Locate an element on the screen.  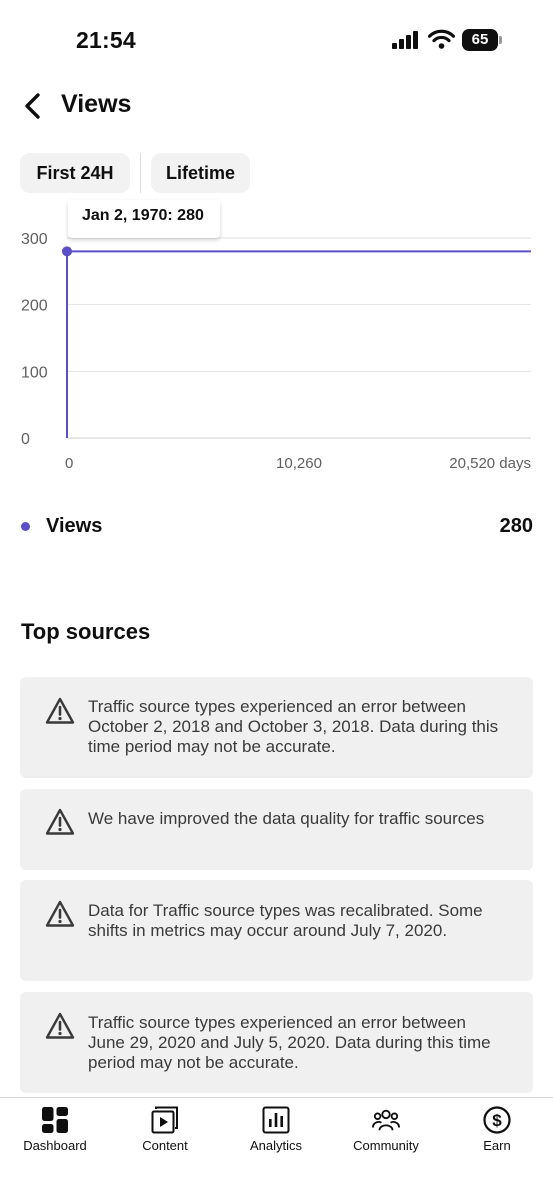
y-tick-label: 200 is located at coordinates (34, 306).